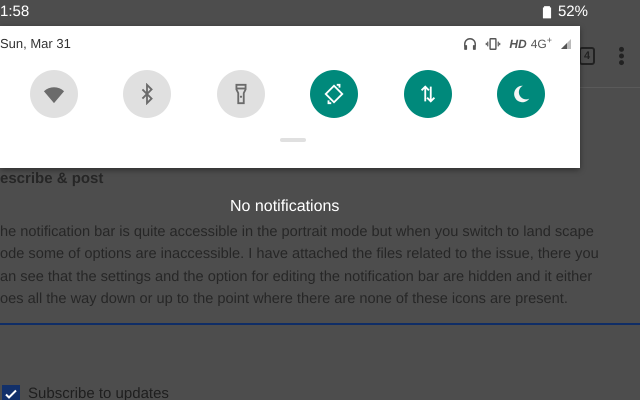 This screenshot has height=400, width=640. What do you see at coordinates (493, 43) in the screenshot?
I see `vibrate-icon` at bounding box center [493, 43].